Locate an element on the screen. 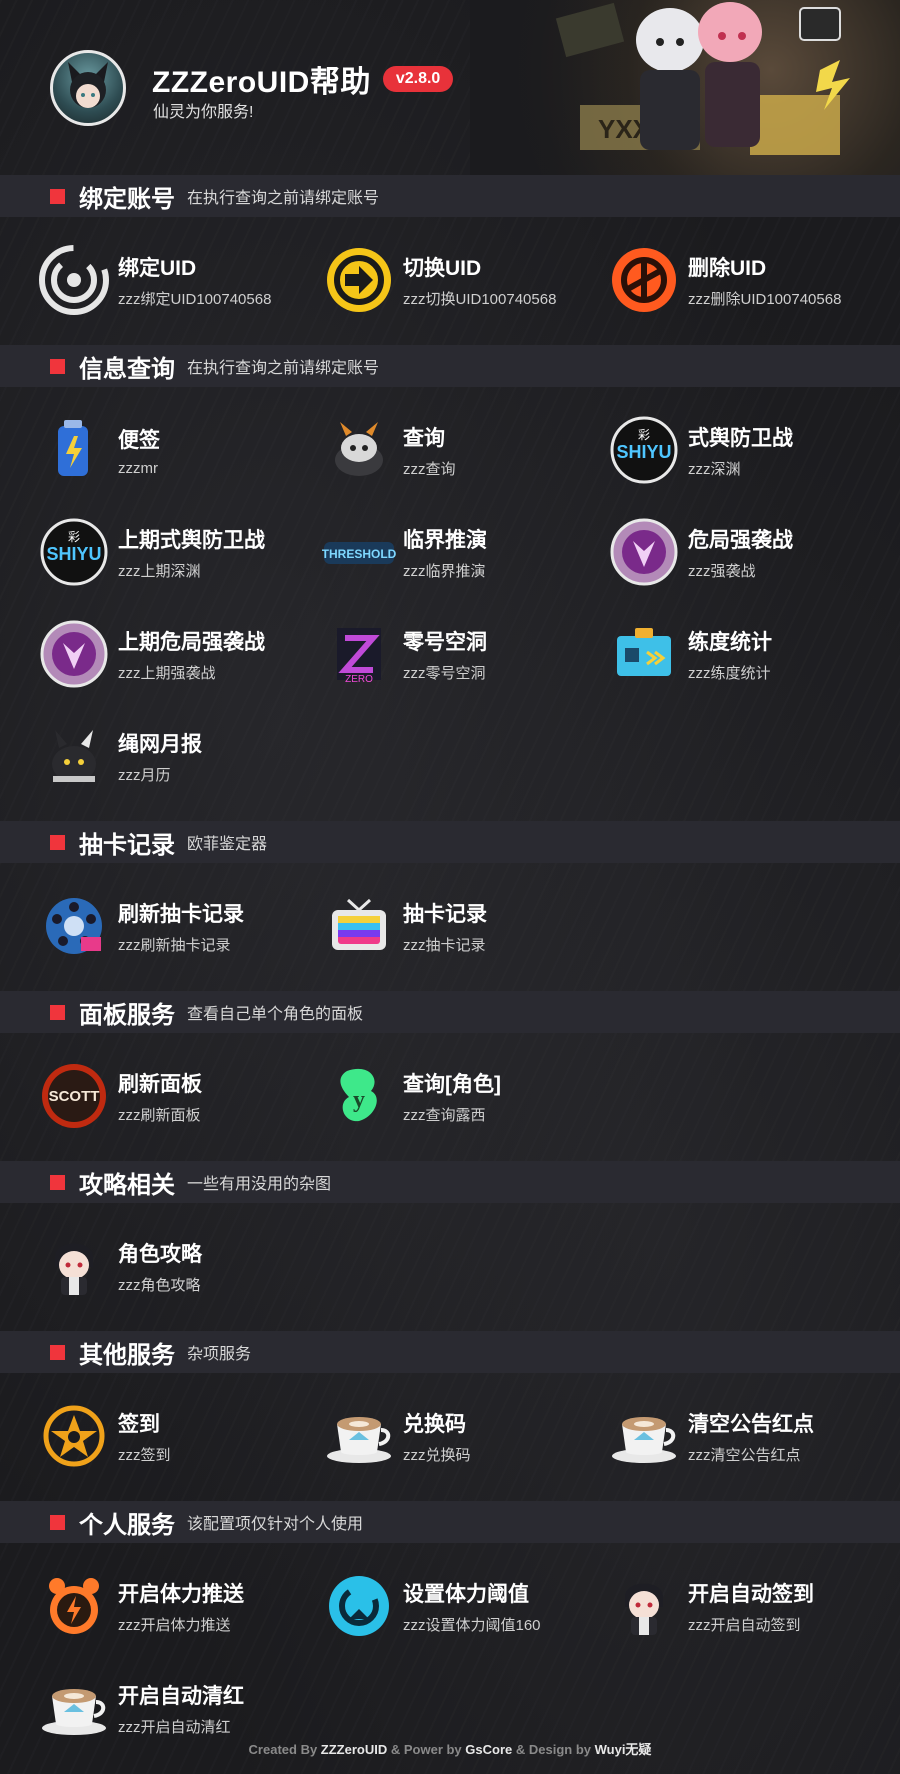 The height and width of the screenshot is (1774, 900). page-title: ZZZeroUID帮助 is located at coordinates (261, 82).